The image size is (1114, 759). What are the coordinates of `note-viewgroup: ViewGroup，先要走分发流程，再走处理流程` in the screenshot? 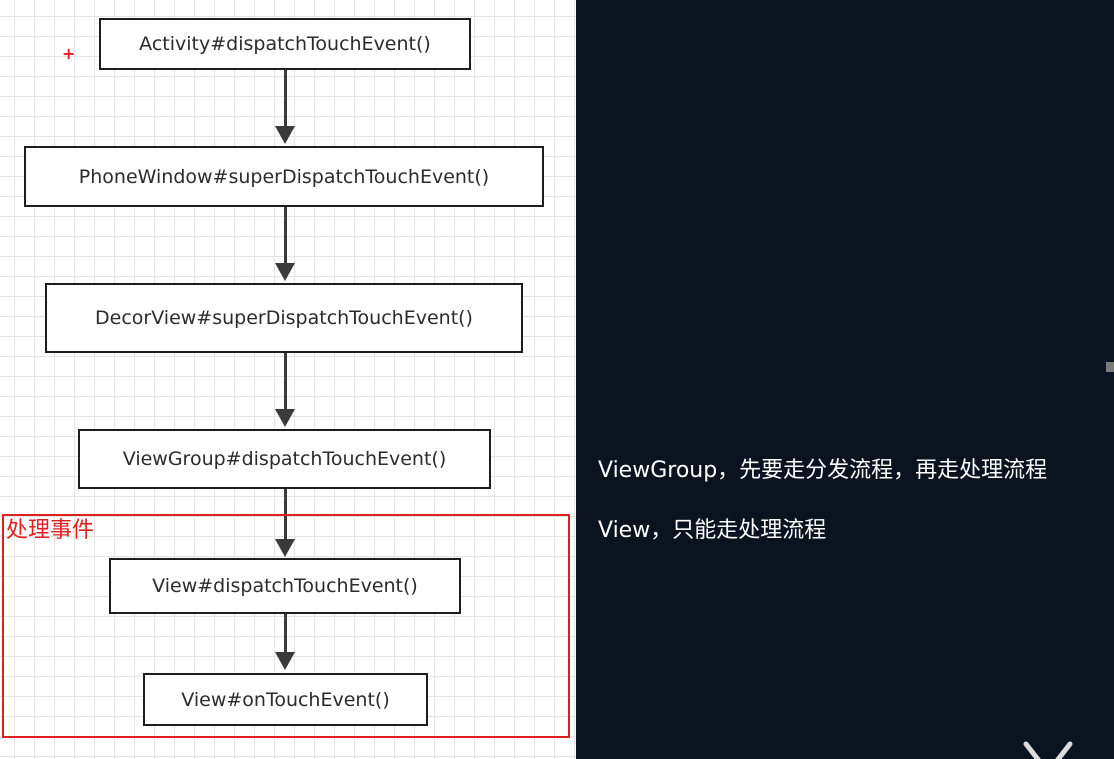 It's located at (823, 470).